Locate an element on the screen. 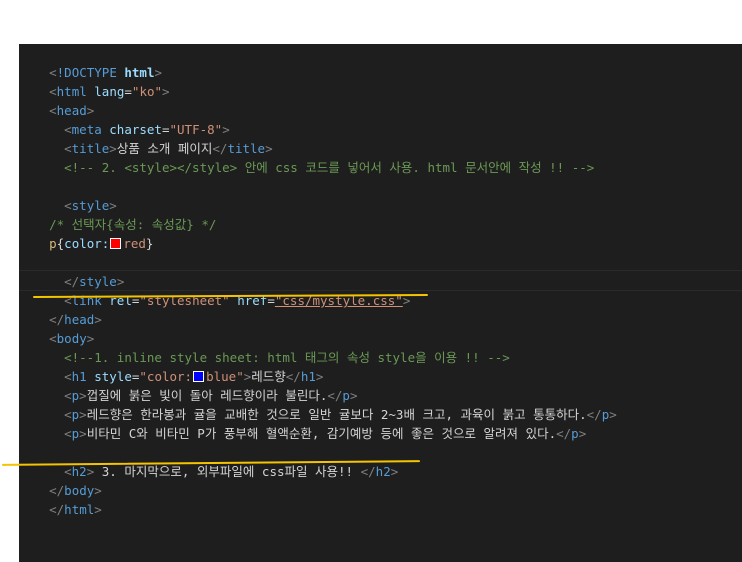 Image resolution: width=742 pixels, height=562 pixels. code-line-4: <meta charset="UTF-8"> is located at coordinates (132, 119).